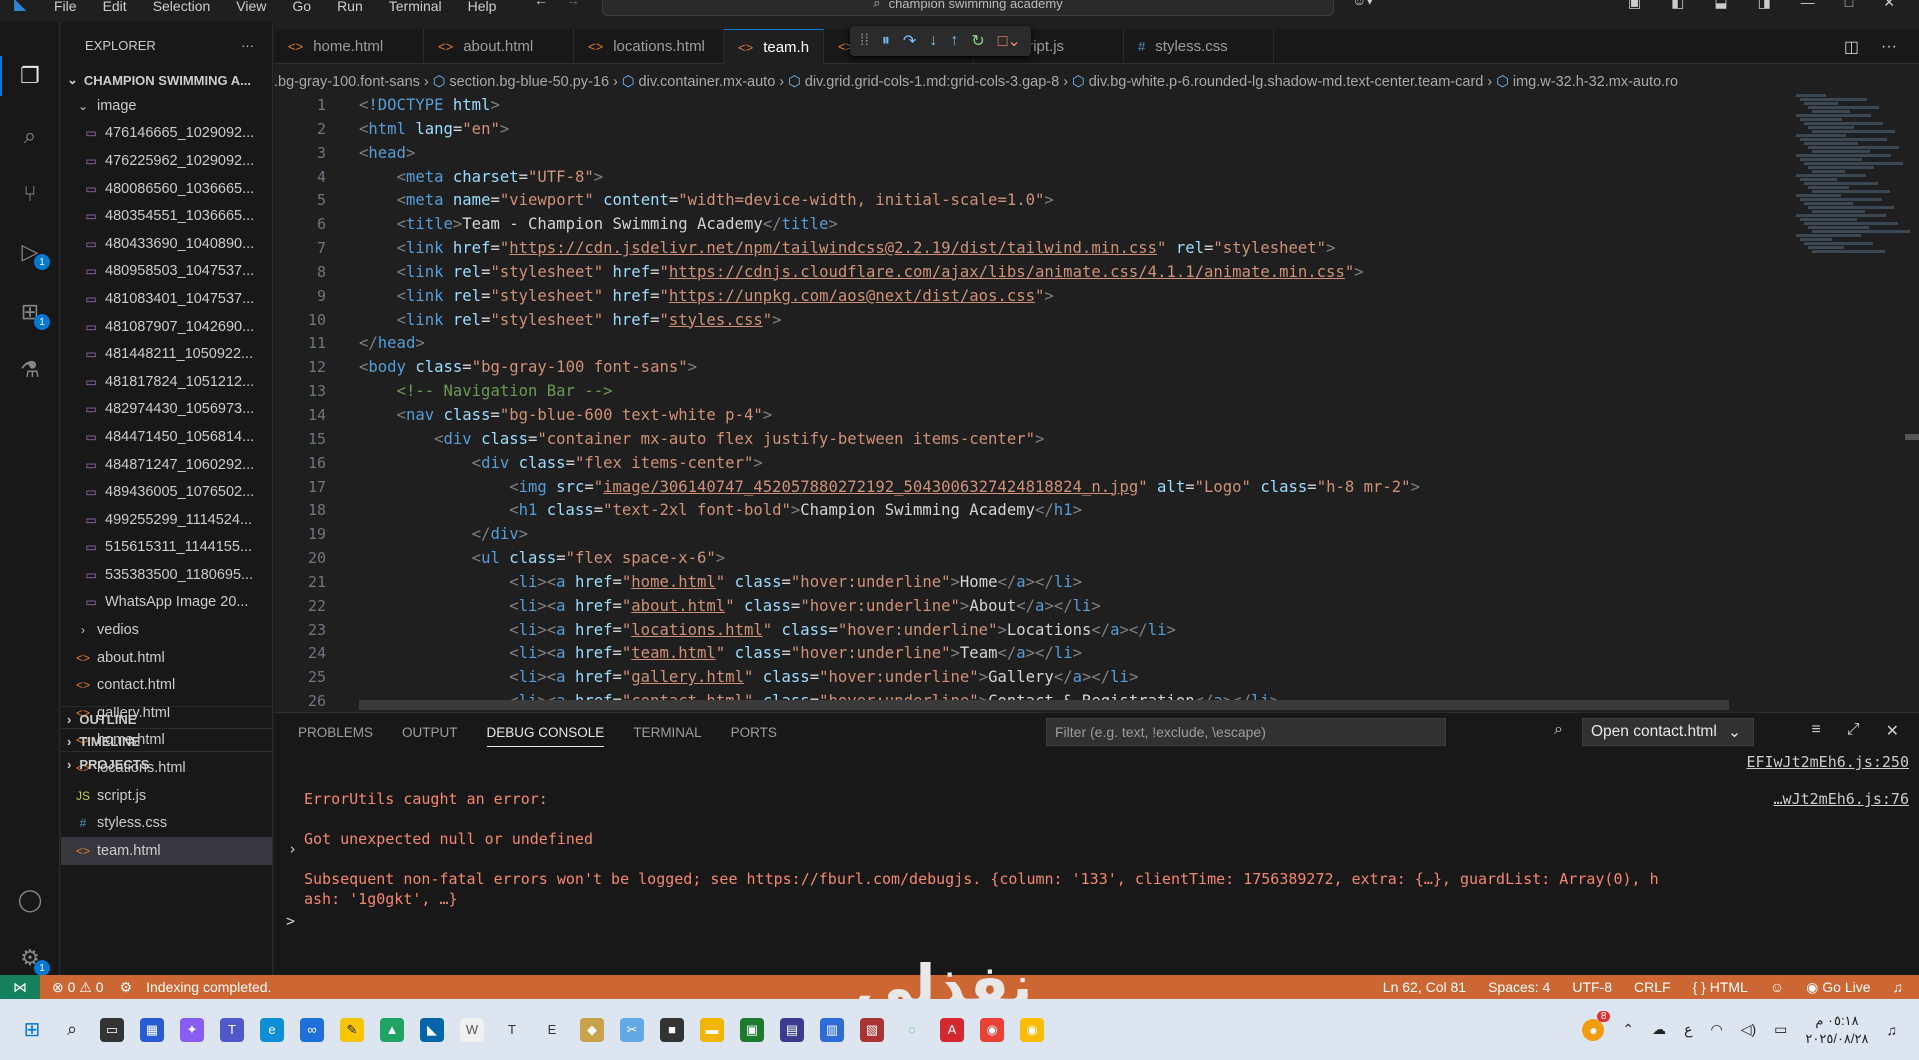 The image size is (1919, 1060). What do you see at coordinates (335, 736) in the screenshot?
I see `tab-problems: PROBLEMS` at bounding box center [335, 736].